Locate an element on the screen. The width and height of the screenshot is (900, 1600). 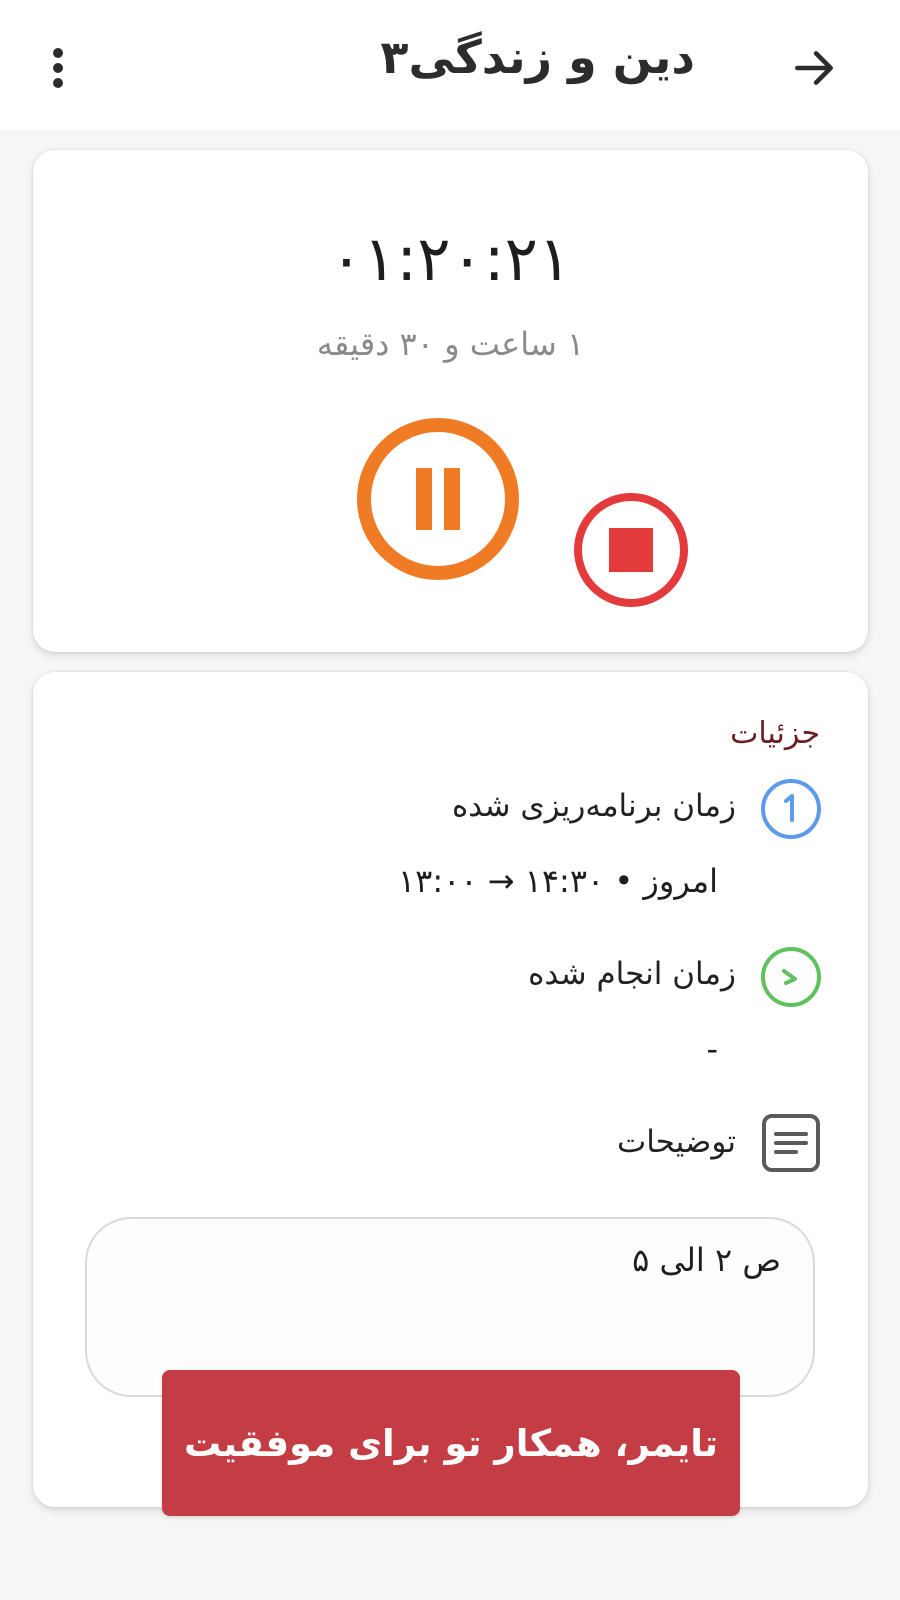
notes-label: توضیحات is located at coordinates (676, 1142).